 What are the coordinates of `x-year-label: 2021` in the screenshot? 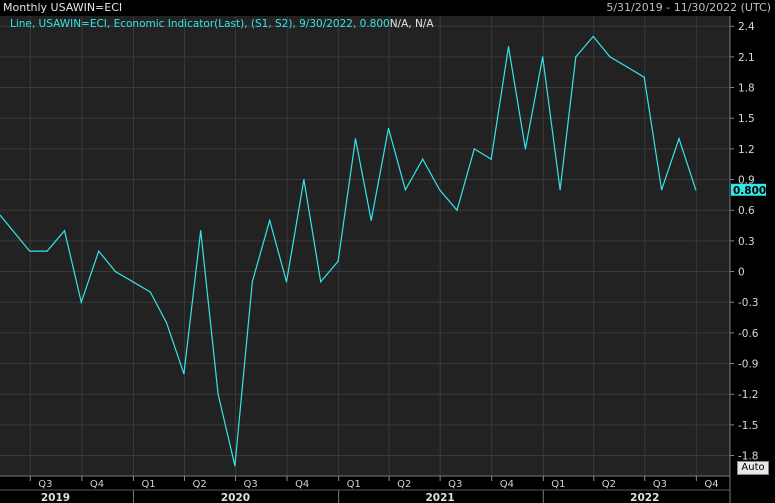 It's located at (440, 497).